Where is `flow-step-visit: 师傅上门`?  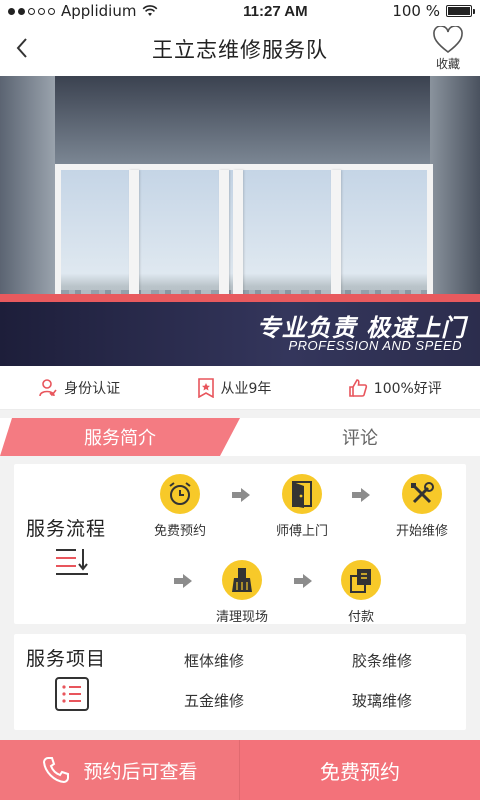
flow-step-visit: 师傅上门 is located at coordinates (302, 506).